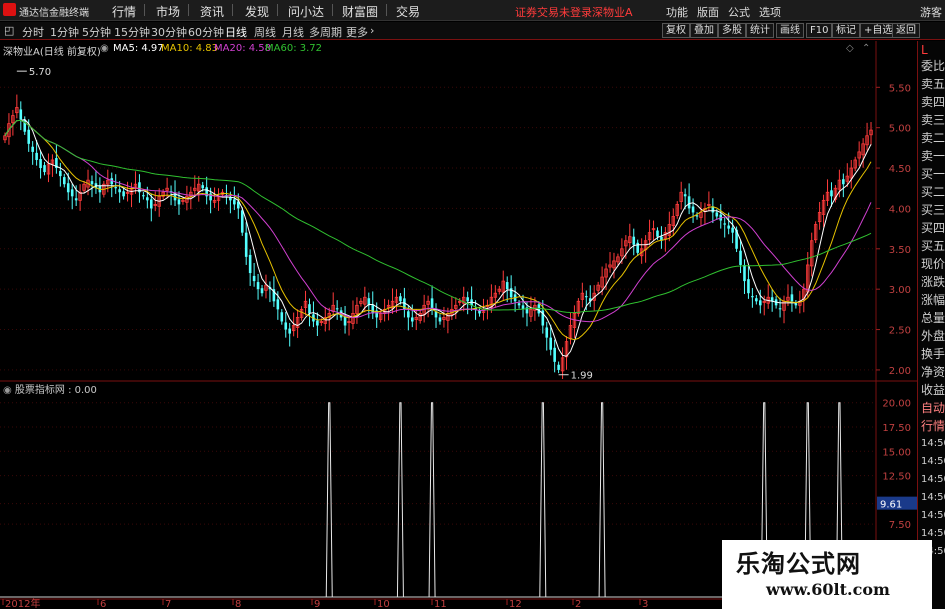 The image size is (945, 609). What do you see at coordinates (408, 11) in the screenshot?
I see `menu-jiaoyi: 交易` at bounding box center [408, 11].